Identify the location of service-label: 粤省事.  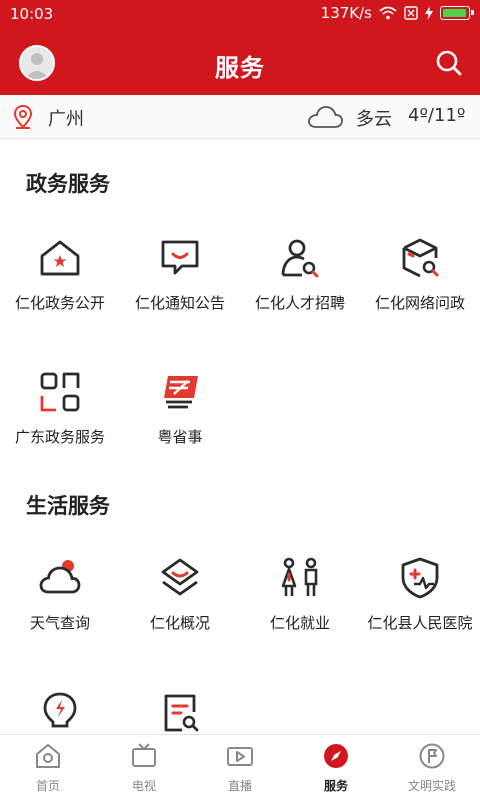
(180, 437).